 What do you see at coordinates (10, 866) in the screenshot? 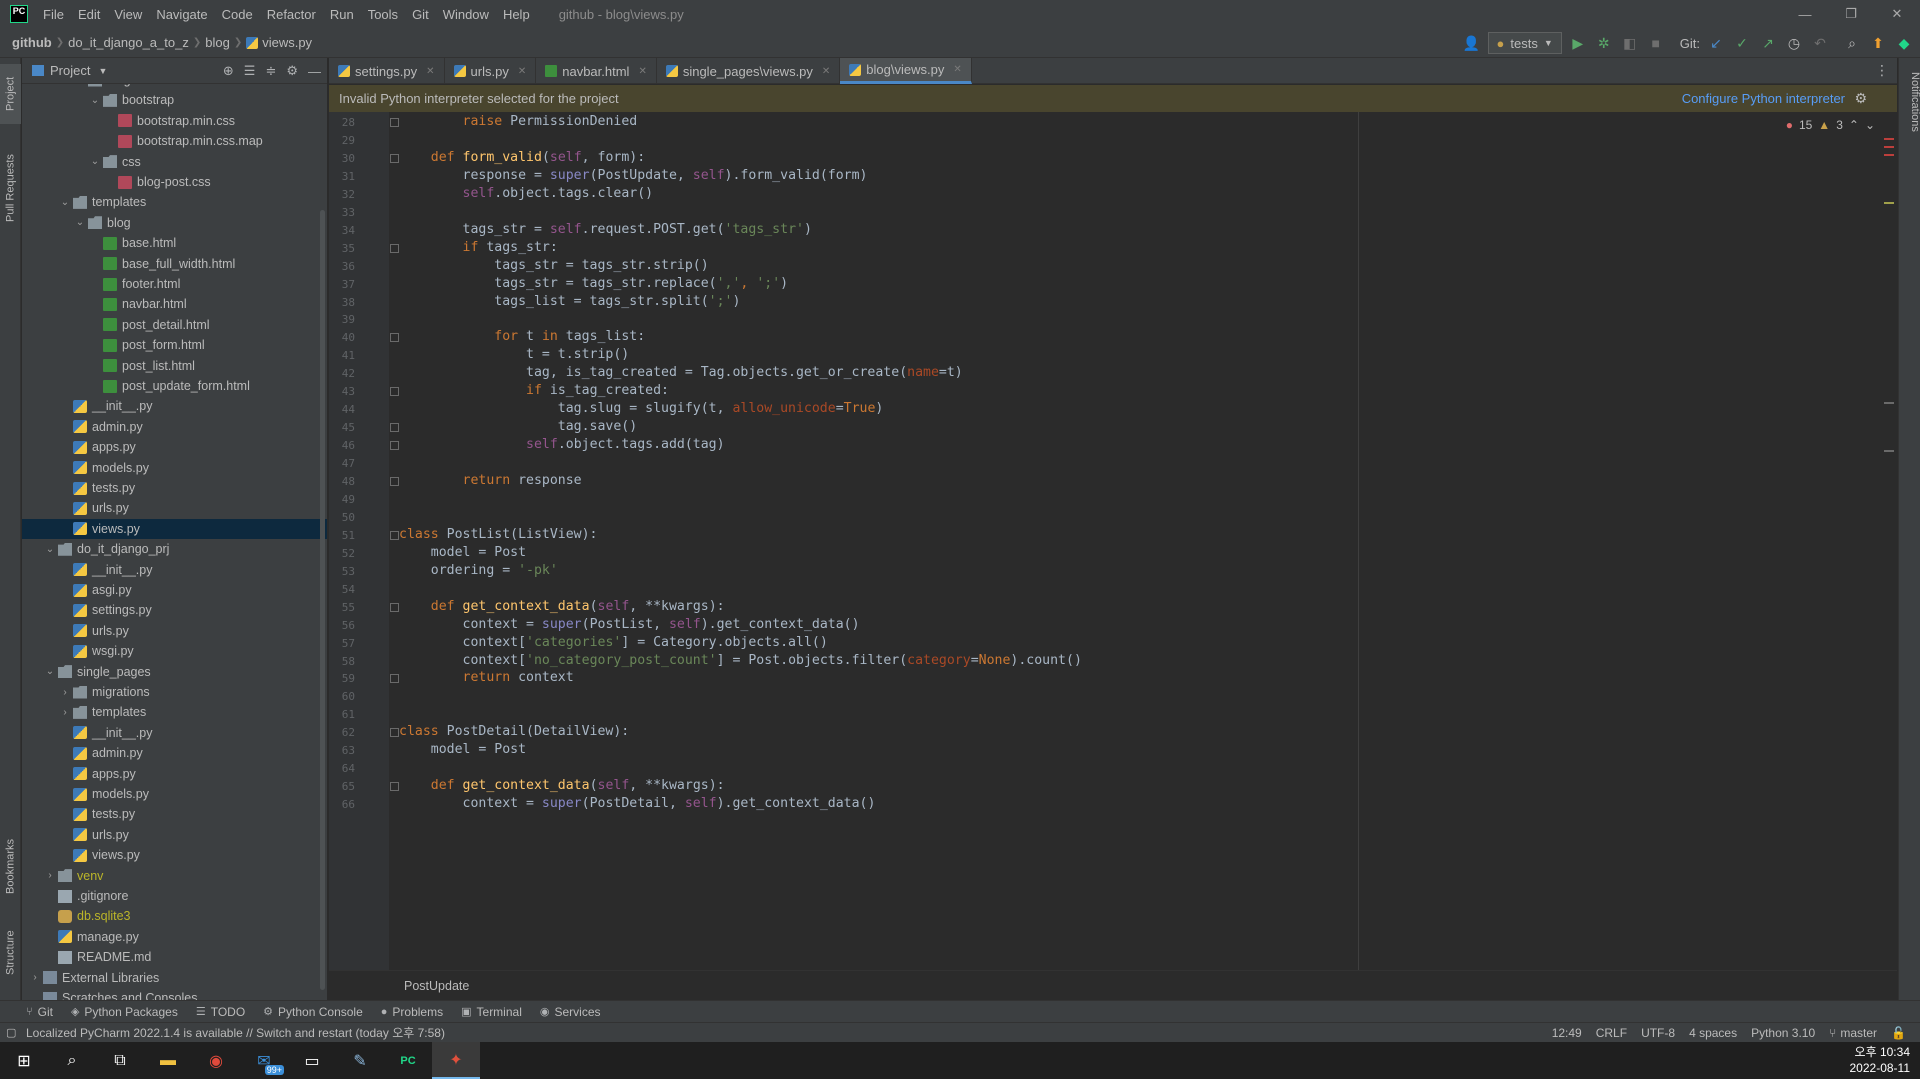
I see `bookmarks-tool-tab: Bookmarks` at bounding box center [10, 866].